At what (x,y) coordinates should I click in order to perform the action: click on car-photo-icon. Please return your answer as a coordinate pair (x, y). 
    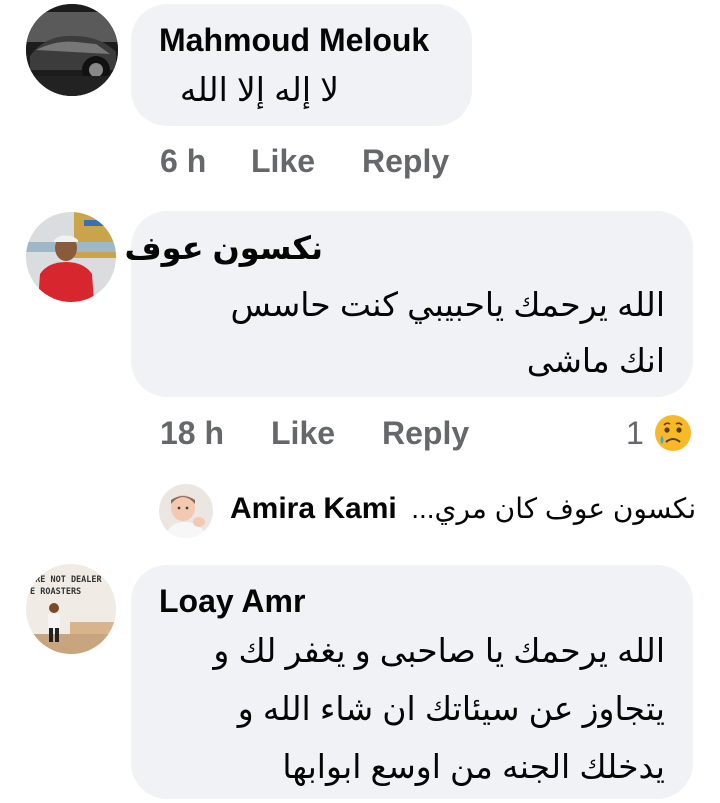
    Looking at the image, I should click on (72, 50).